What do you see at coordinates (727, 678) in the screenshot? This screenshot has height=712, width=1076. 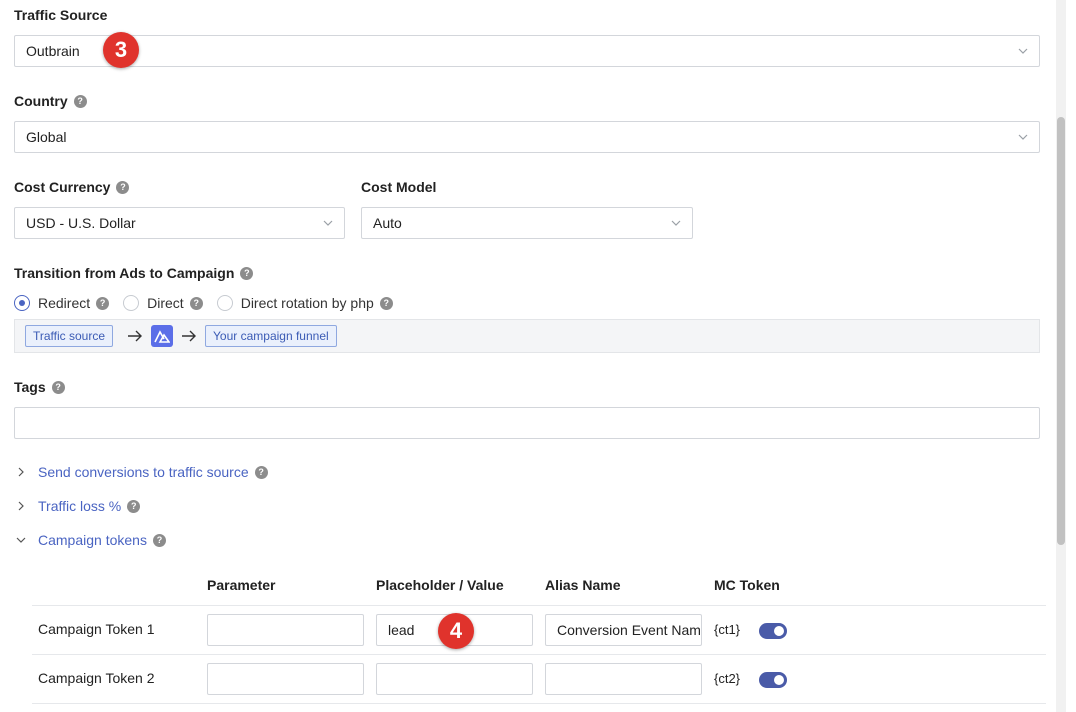 I see `mc-token-value: {ct2}` at bounding box center [727, 678].